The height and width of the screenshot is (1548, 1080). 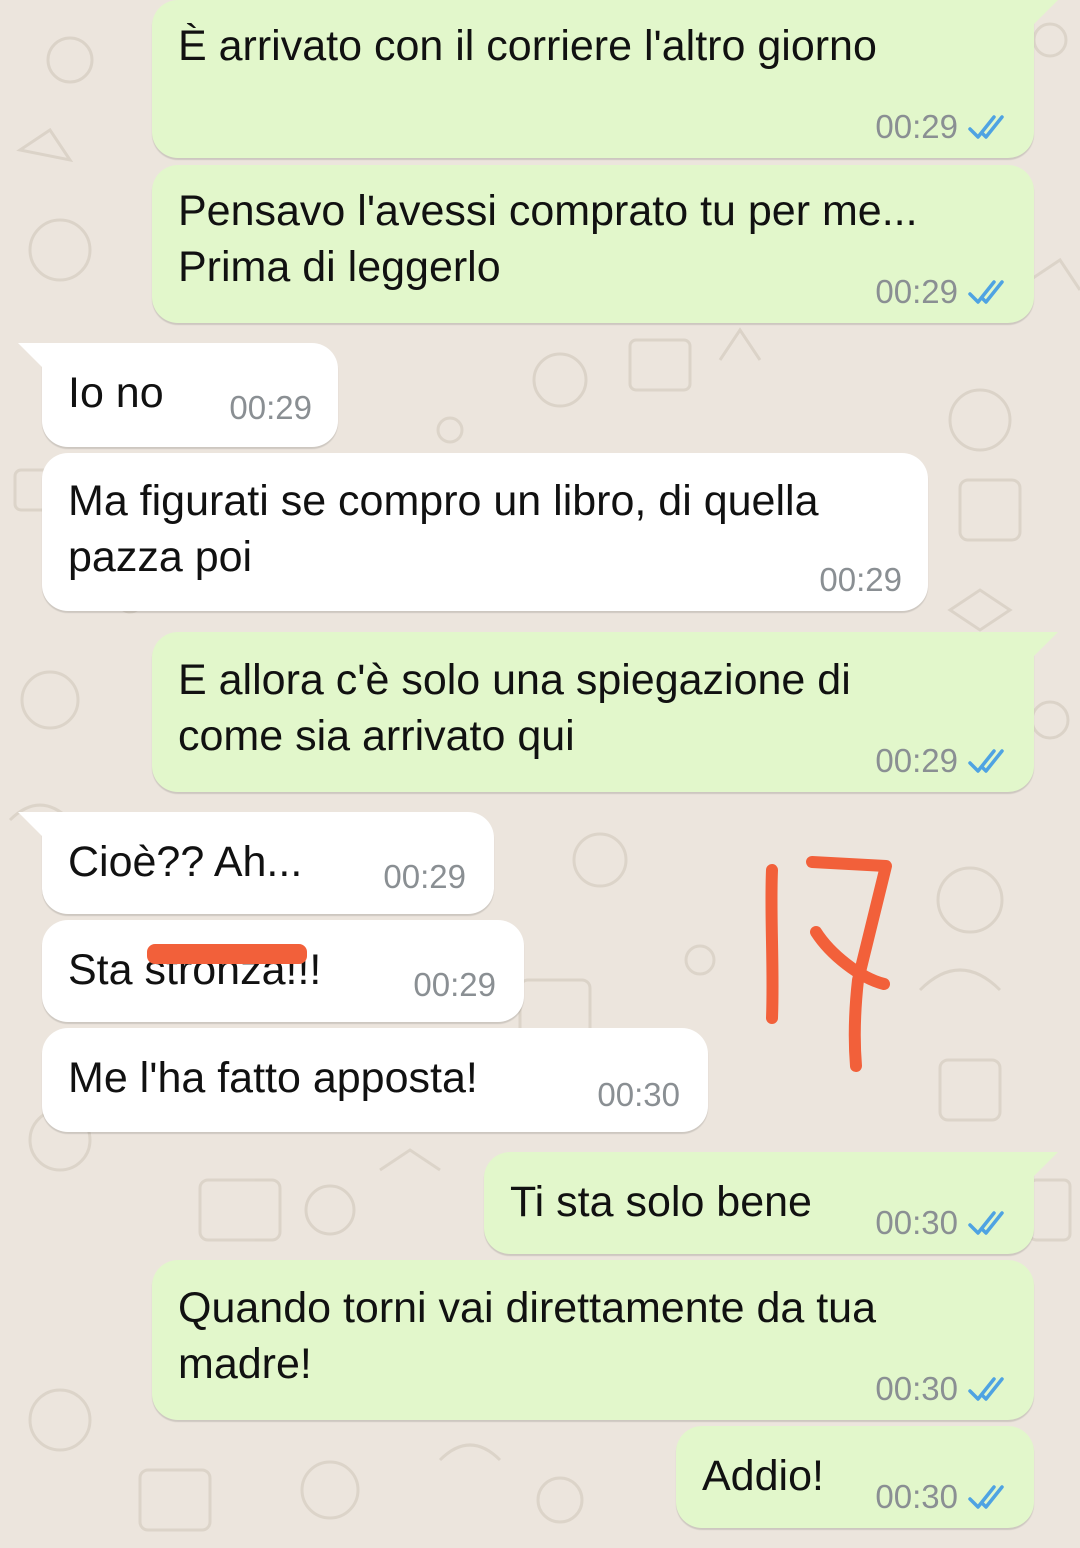 What do you see at coordinates (283, 971) in the screenshot?
I see `message-bubble-incoming: Sta stronza!!! 00:29` at bounding box center [283, 971].